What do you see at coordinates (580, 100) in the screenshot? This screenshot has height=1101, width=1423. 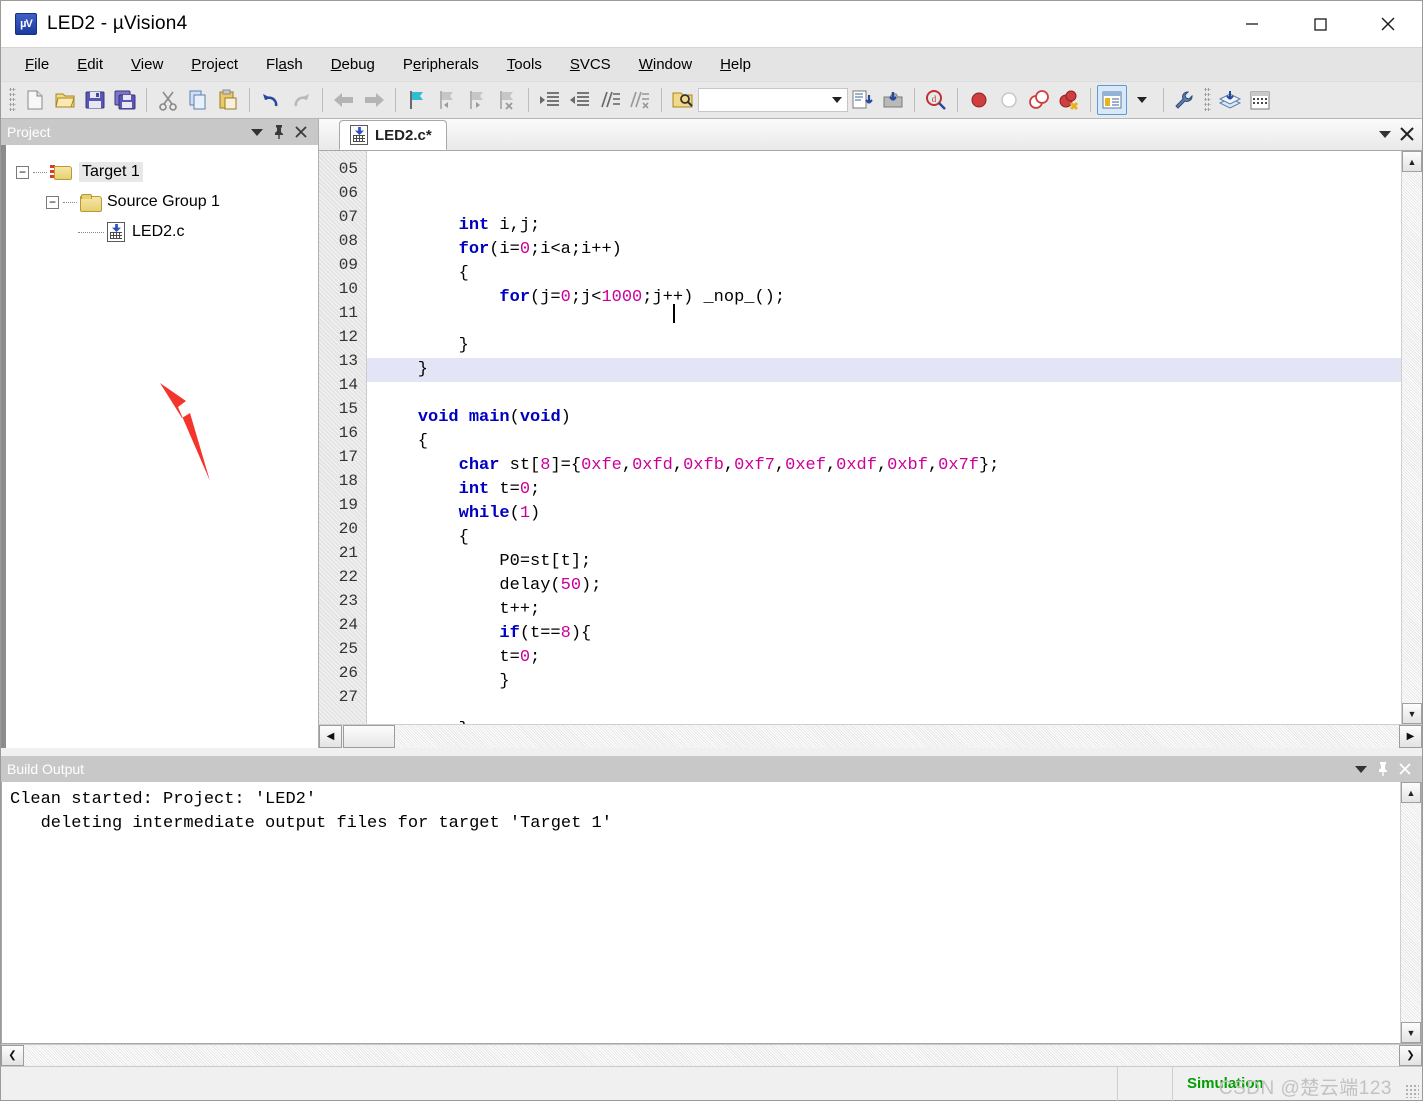 I see `outdent-button` at bounding box center [580, 100].